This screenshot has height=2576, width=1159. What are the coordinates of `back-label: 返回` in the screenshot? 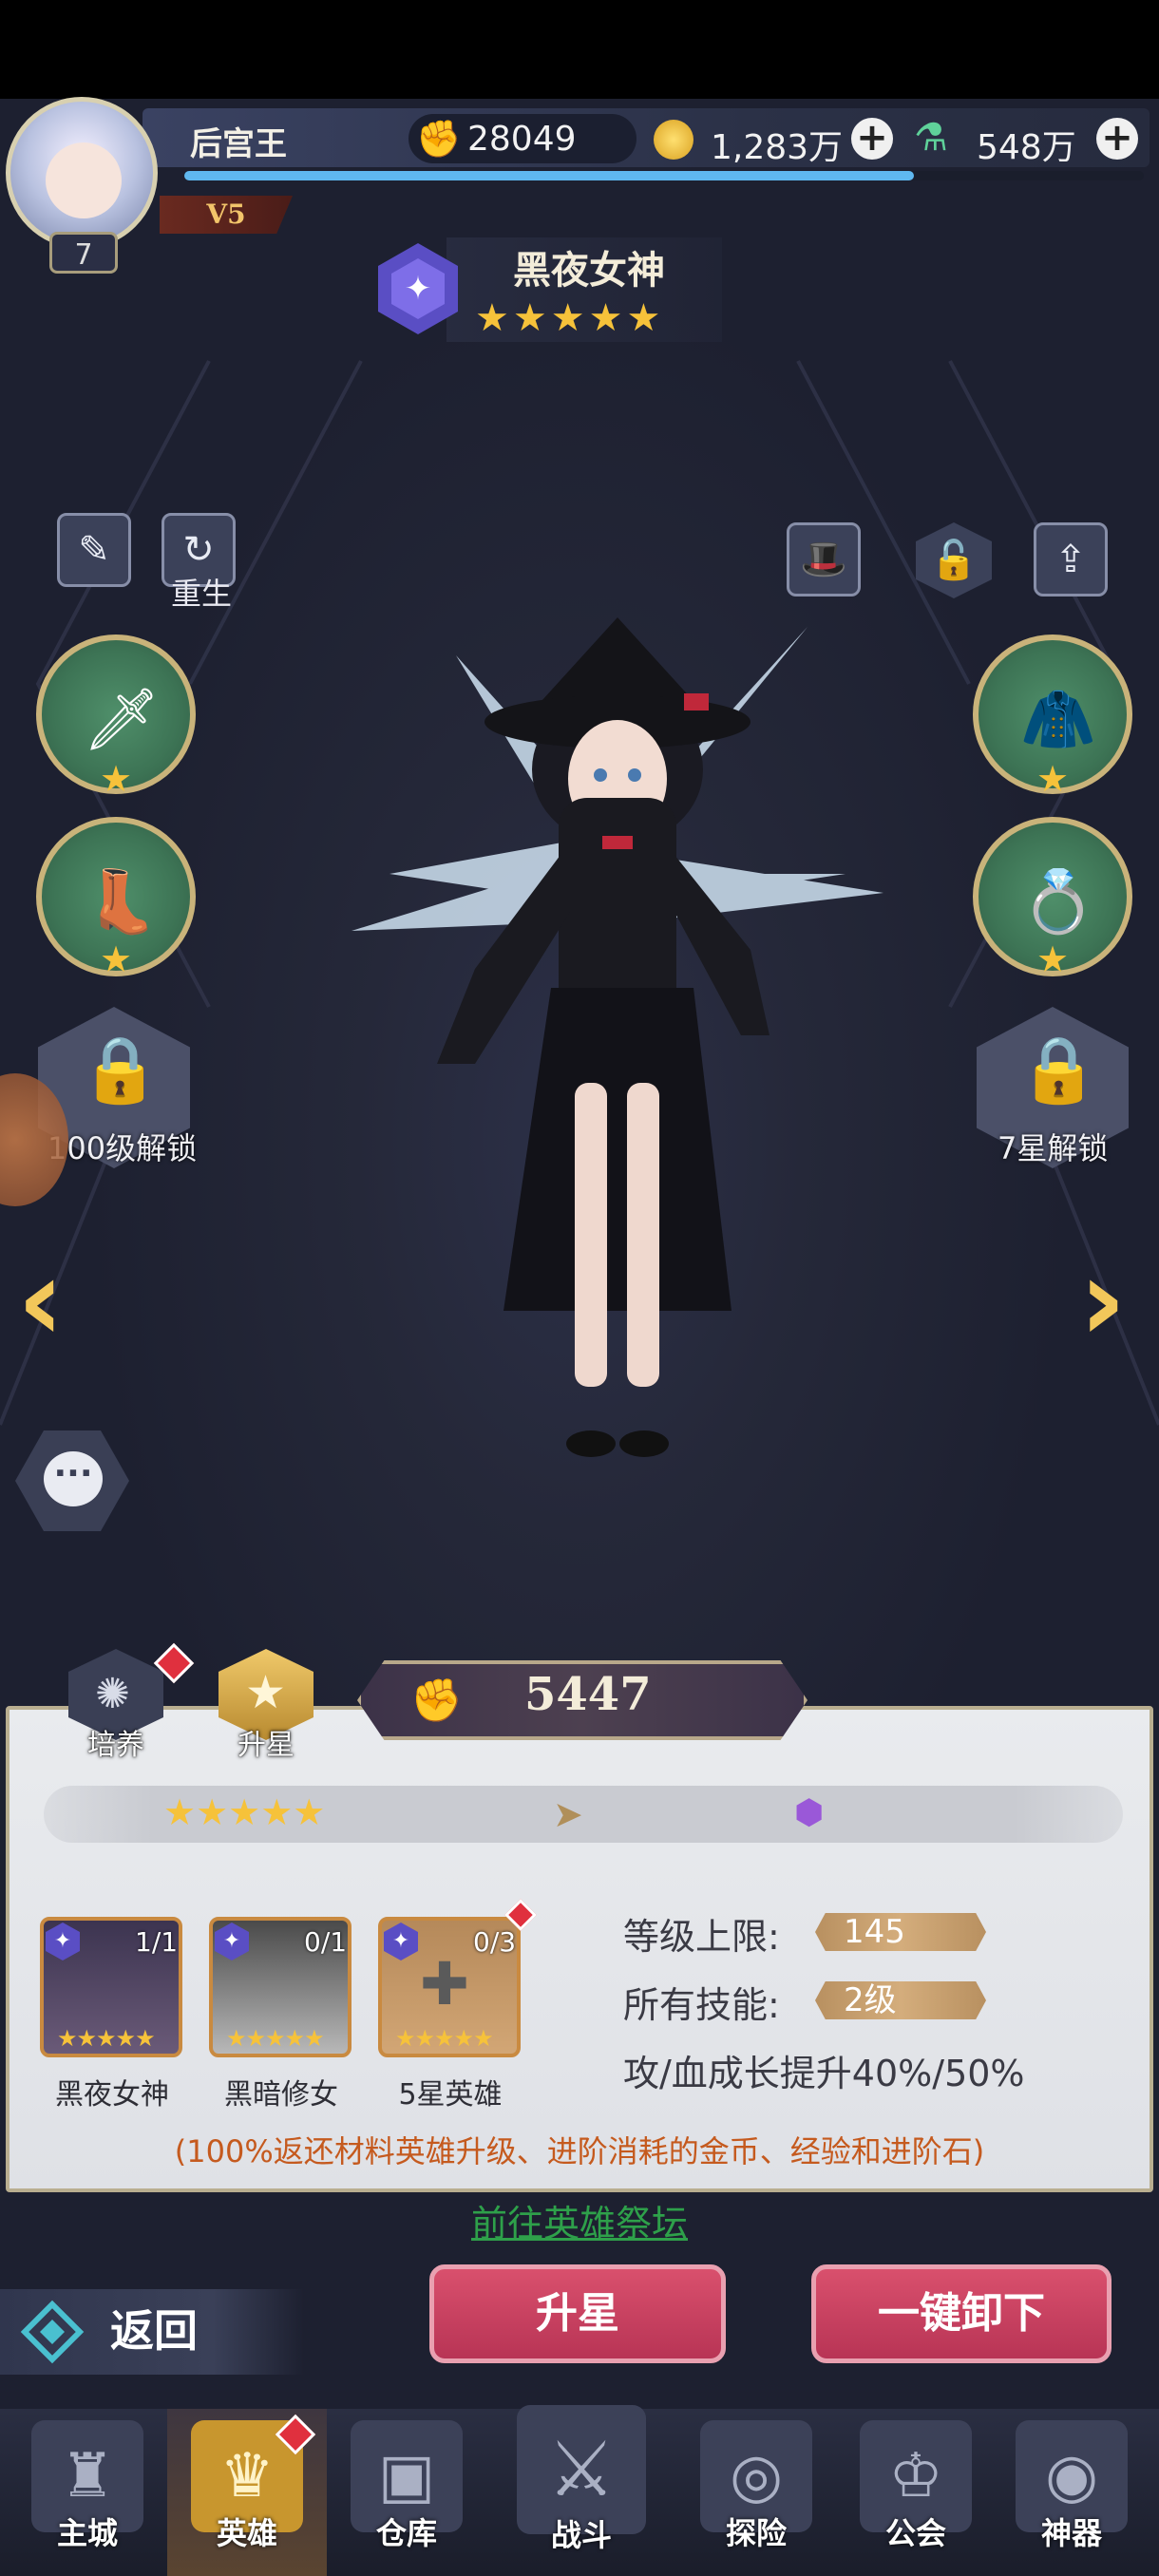 It's located at (154, 2331).